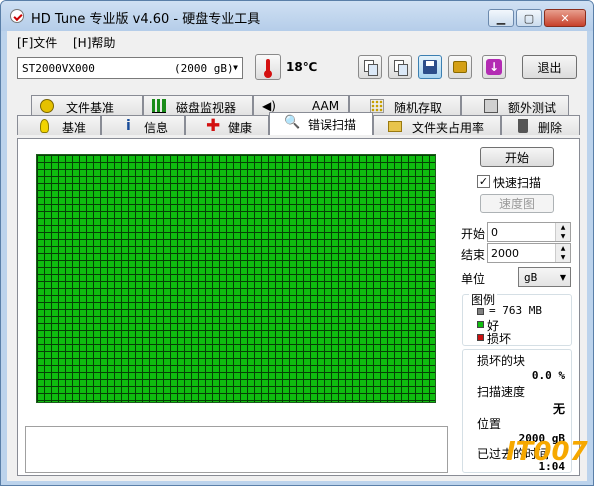  What do you see at coordinates (517, 318) in the screenshot?
I see `legend-group: 图例 = 763 MB 好 损坏` at bounding box center [517, 318].